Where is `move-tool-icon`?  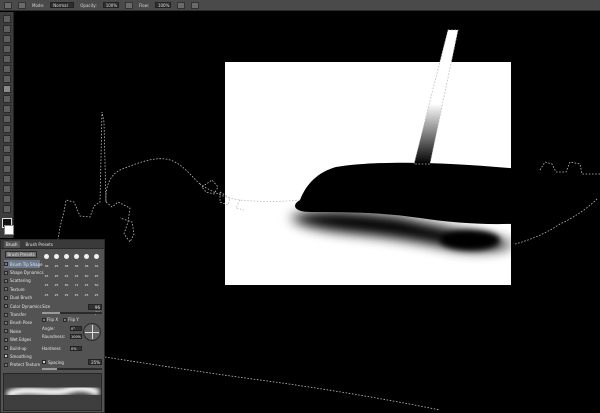 move-tool-icon is located at coordinates (6, 19).